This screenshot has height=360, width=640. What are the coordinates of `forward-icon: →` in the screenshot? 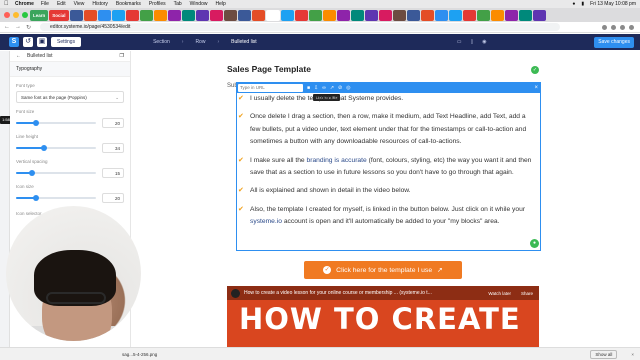 It's located at (18, 27).